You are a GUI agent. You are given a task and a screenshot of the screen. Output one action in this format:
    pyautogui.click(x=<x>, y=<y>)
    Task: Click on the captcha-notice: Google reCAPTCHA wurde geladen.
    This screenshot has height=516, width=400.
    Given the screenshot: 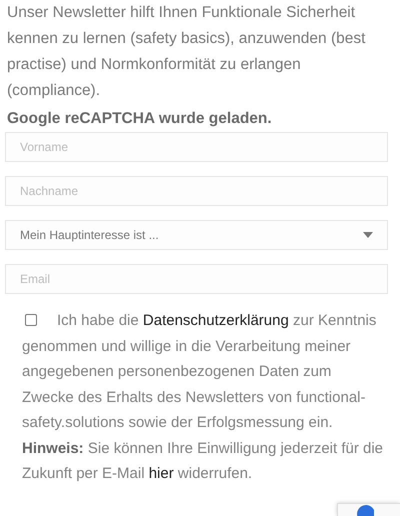 What is the action you would take?
    pyautogui.click(x=140, y=119)
    